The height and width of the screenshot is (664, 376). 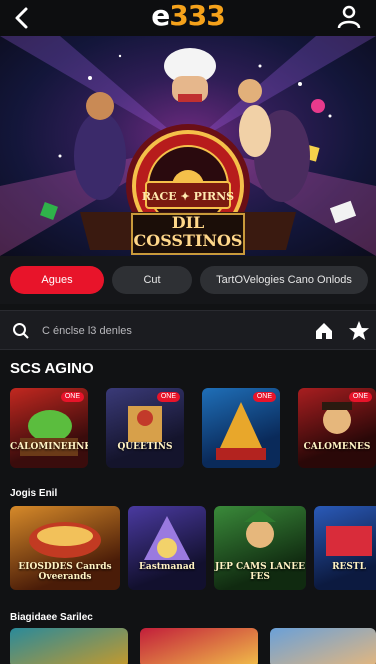 What do you see at coordinates (349, 567) in the screenshot?
I see `game-title: RESTL` at bounding box center [349, 567].